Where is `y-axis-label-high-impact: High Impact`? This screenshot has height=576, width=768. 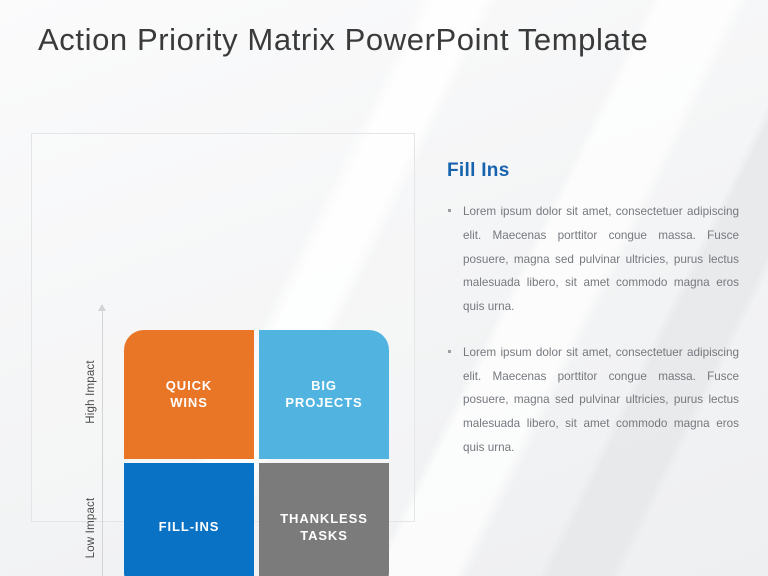
y-axis-label-high-impact: High Impact is located at coordinates (91, 392).